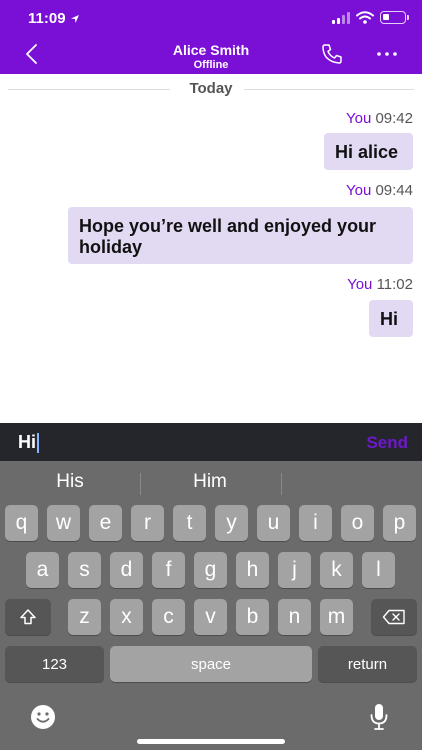 This screenshot has width=422, height=750. Describe the element at coordinates (168, 617) in the screenshot. I see `key-c: c` at that location.